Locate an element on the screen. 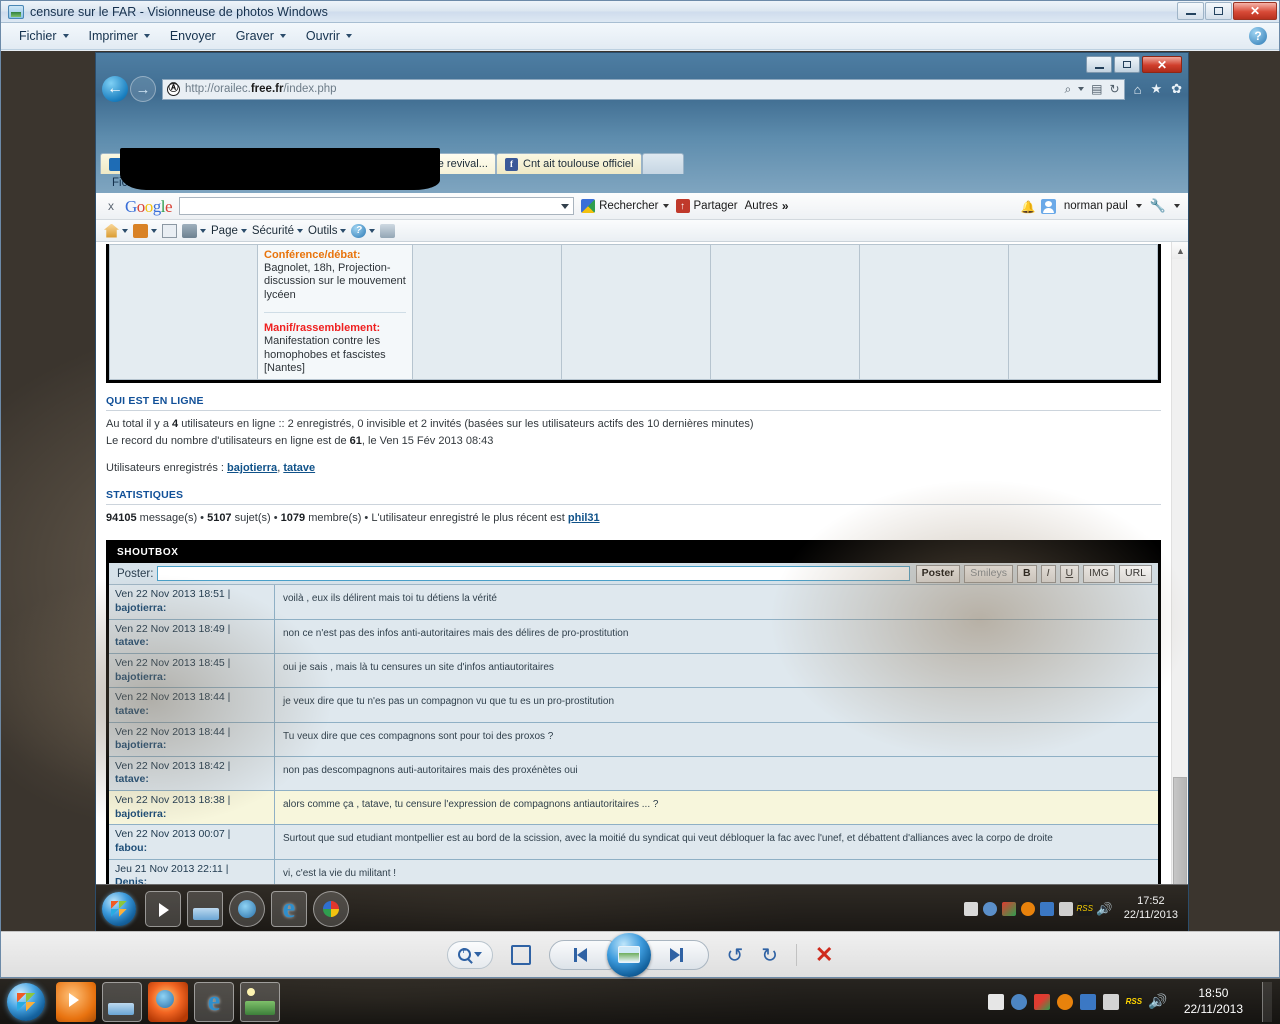 This screenshot has height=1024, width=1280. shoutbox-message-user: fabou: is located at coordinates (131, 848).